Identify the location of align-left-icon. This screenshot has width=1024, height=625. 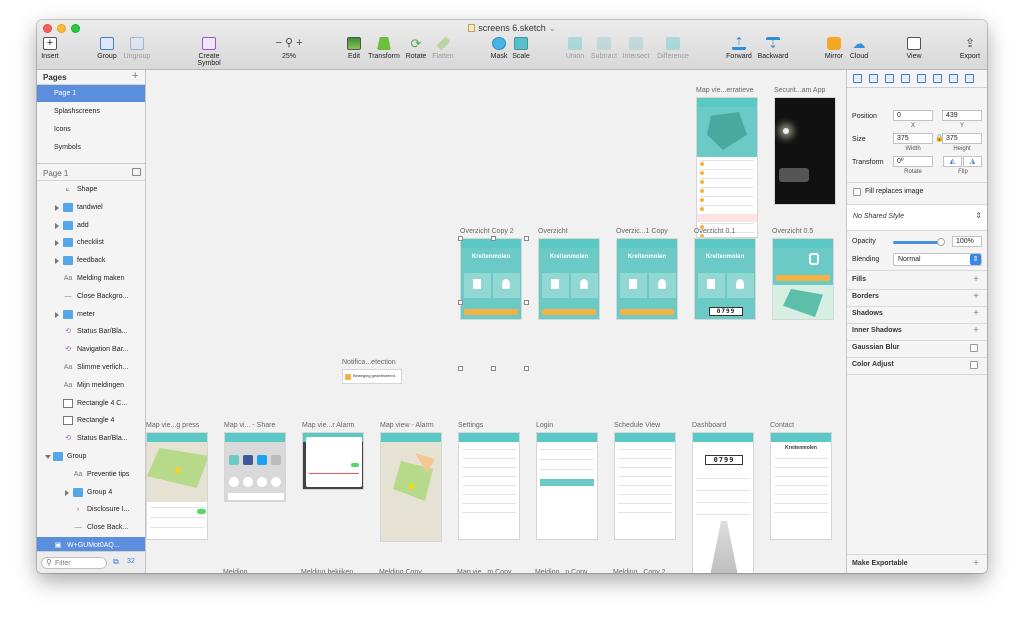
(857, 78).